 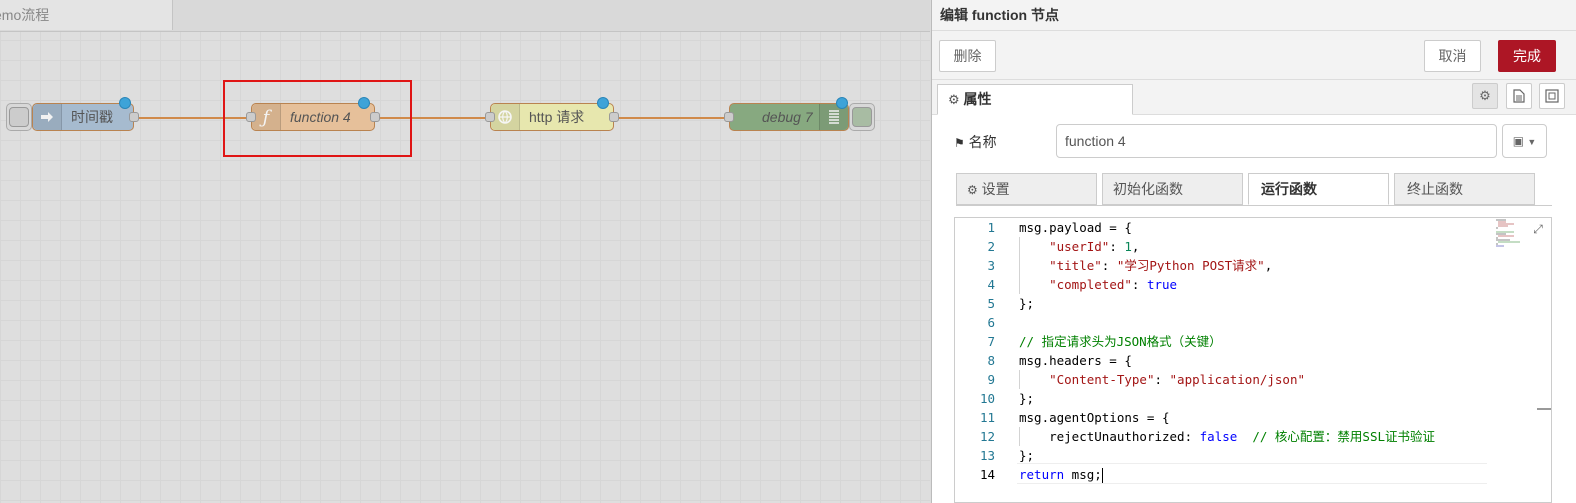 What do you see at coordinates (1075, 360) in the screenshot?
I see `code-text: msg.headers = {` at bounding box center [1075, 360].